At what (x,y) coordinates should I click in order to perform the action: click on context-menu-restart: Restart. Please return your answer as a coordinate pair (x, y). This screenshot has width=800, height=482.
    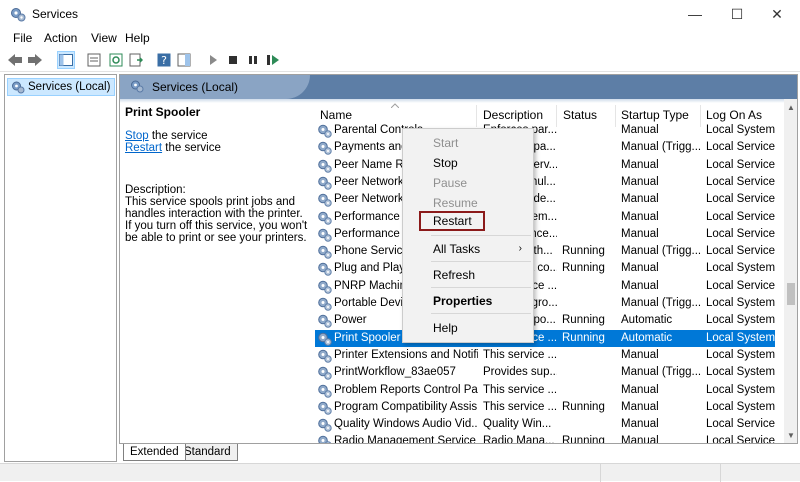
    Looking at the image, I should click on (452, 221).